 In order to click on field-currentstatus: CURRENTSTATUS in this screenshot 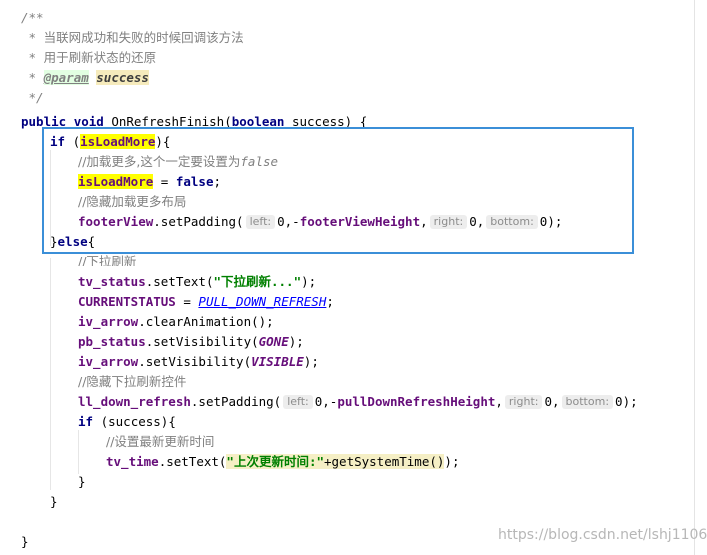, I will do `click(127, 301)`.